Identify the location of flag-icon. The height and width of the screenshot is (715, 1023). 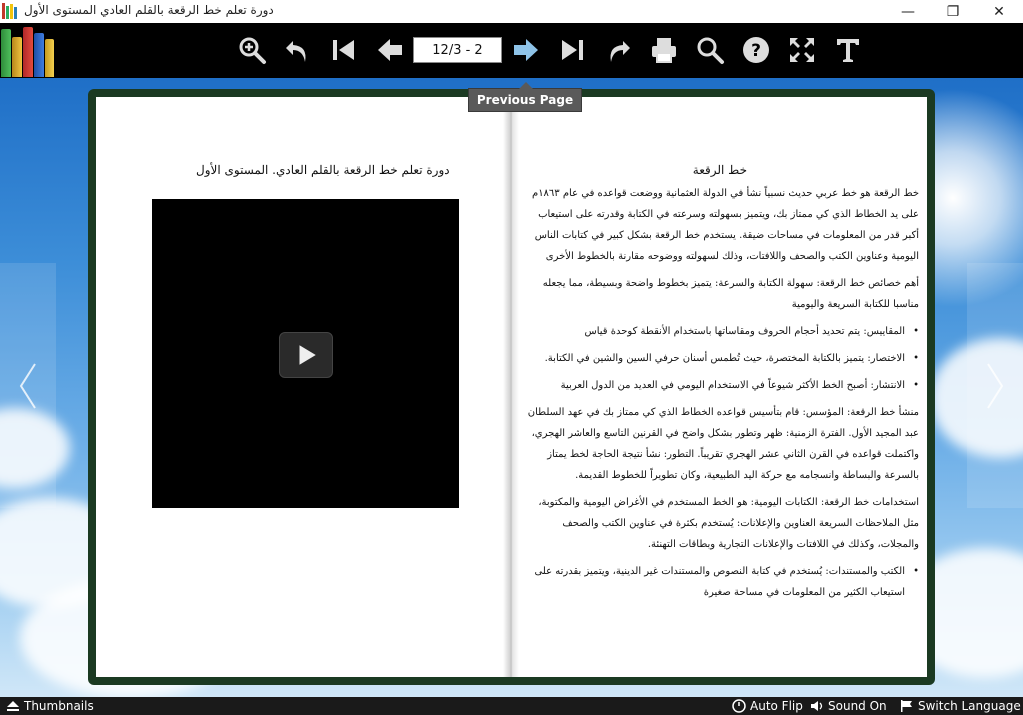
(906, 706).